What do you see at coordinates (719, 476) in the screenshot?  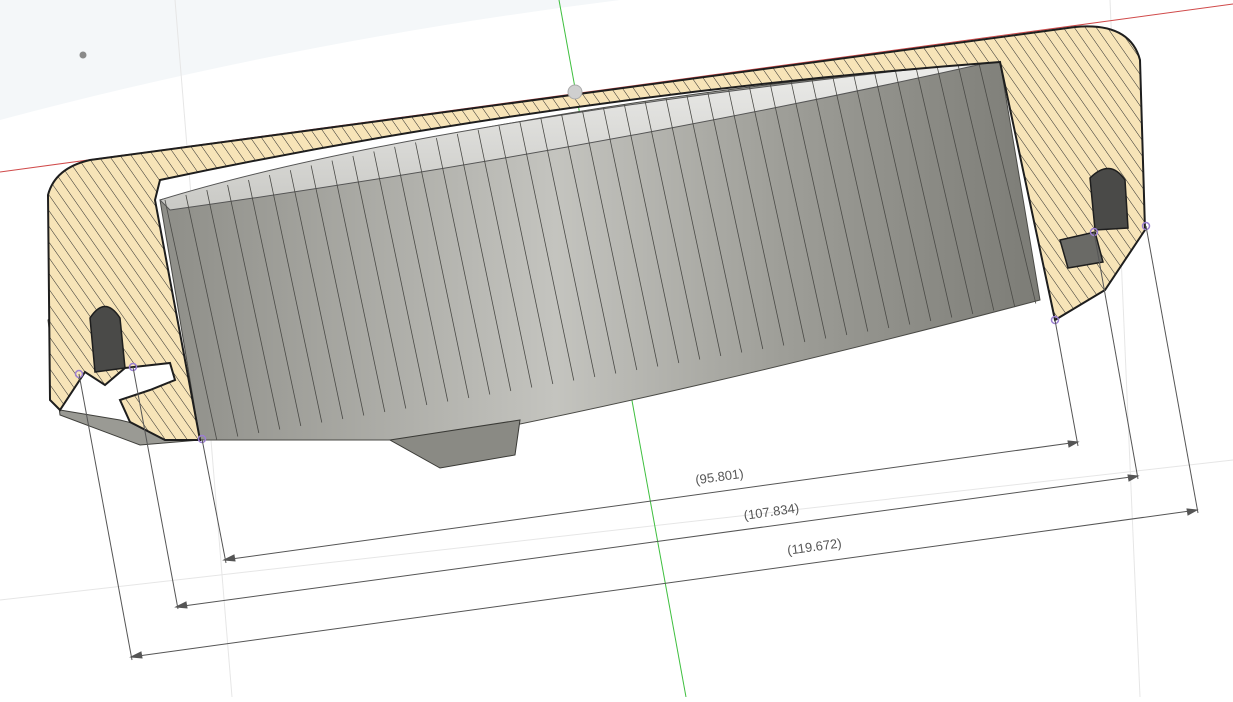 I see `dimension-label: (95.801)` at bounding box center [719, 476].